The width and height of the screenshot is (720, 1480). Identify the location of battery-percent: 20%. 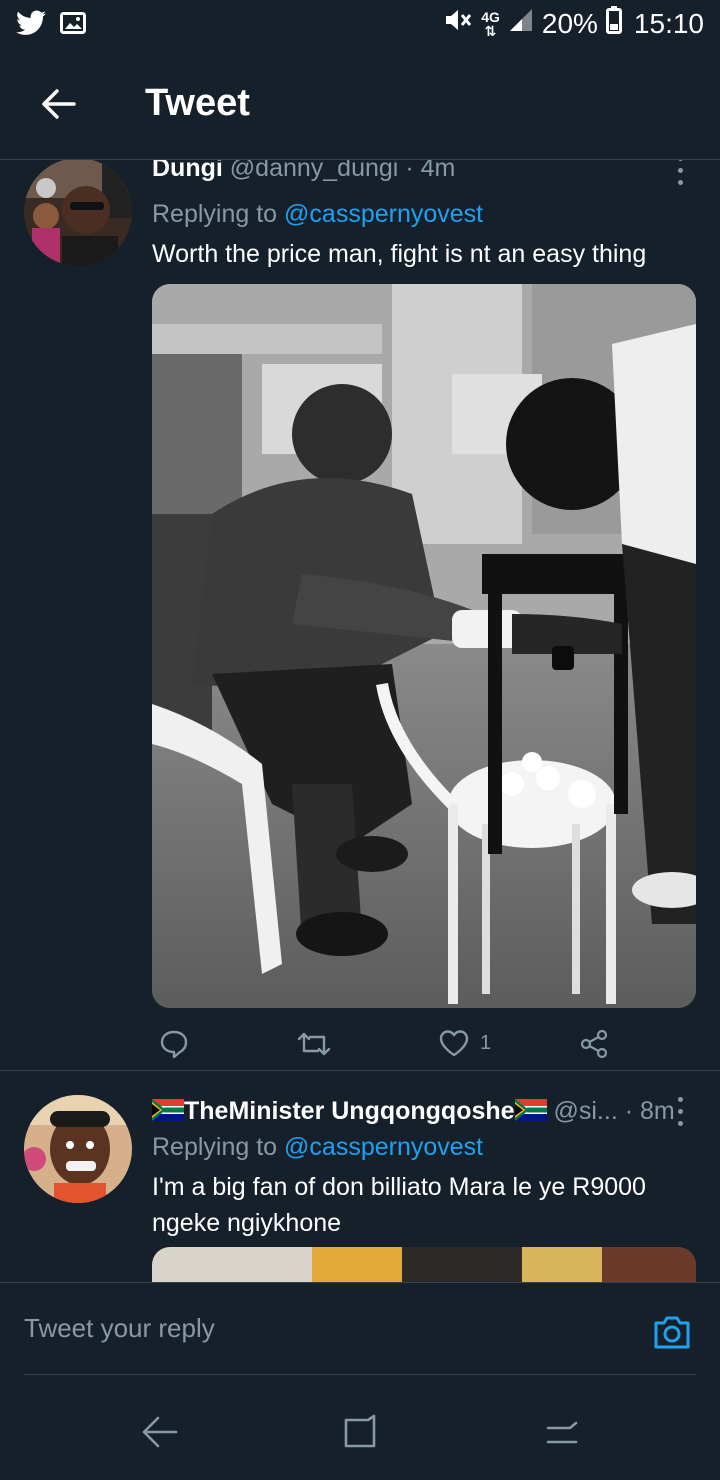
(569, 23).